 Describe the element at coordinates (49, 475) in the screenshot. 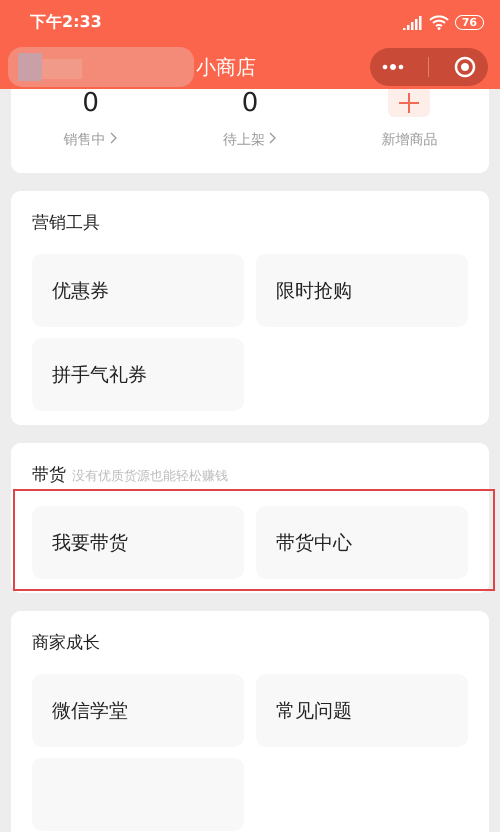

I see `section-title: 带货` at that location.